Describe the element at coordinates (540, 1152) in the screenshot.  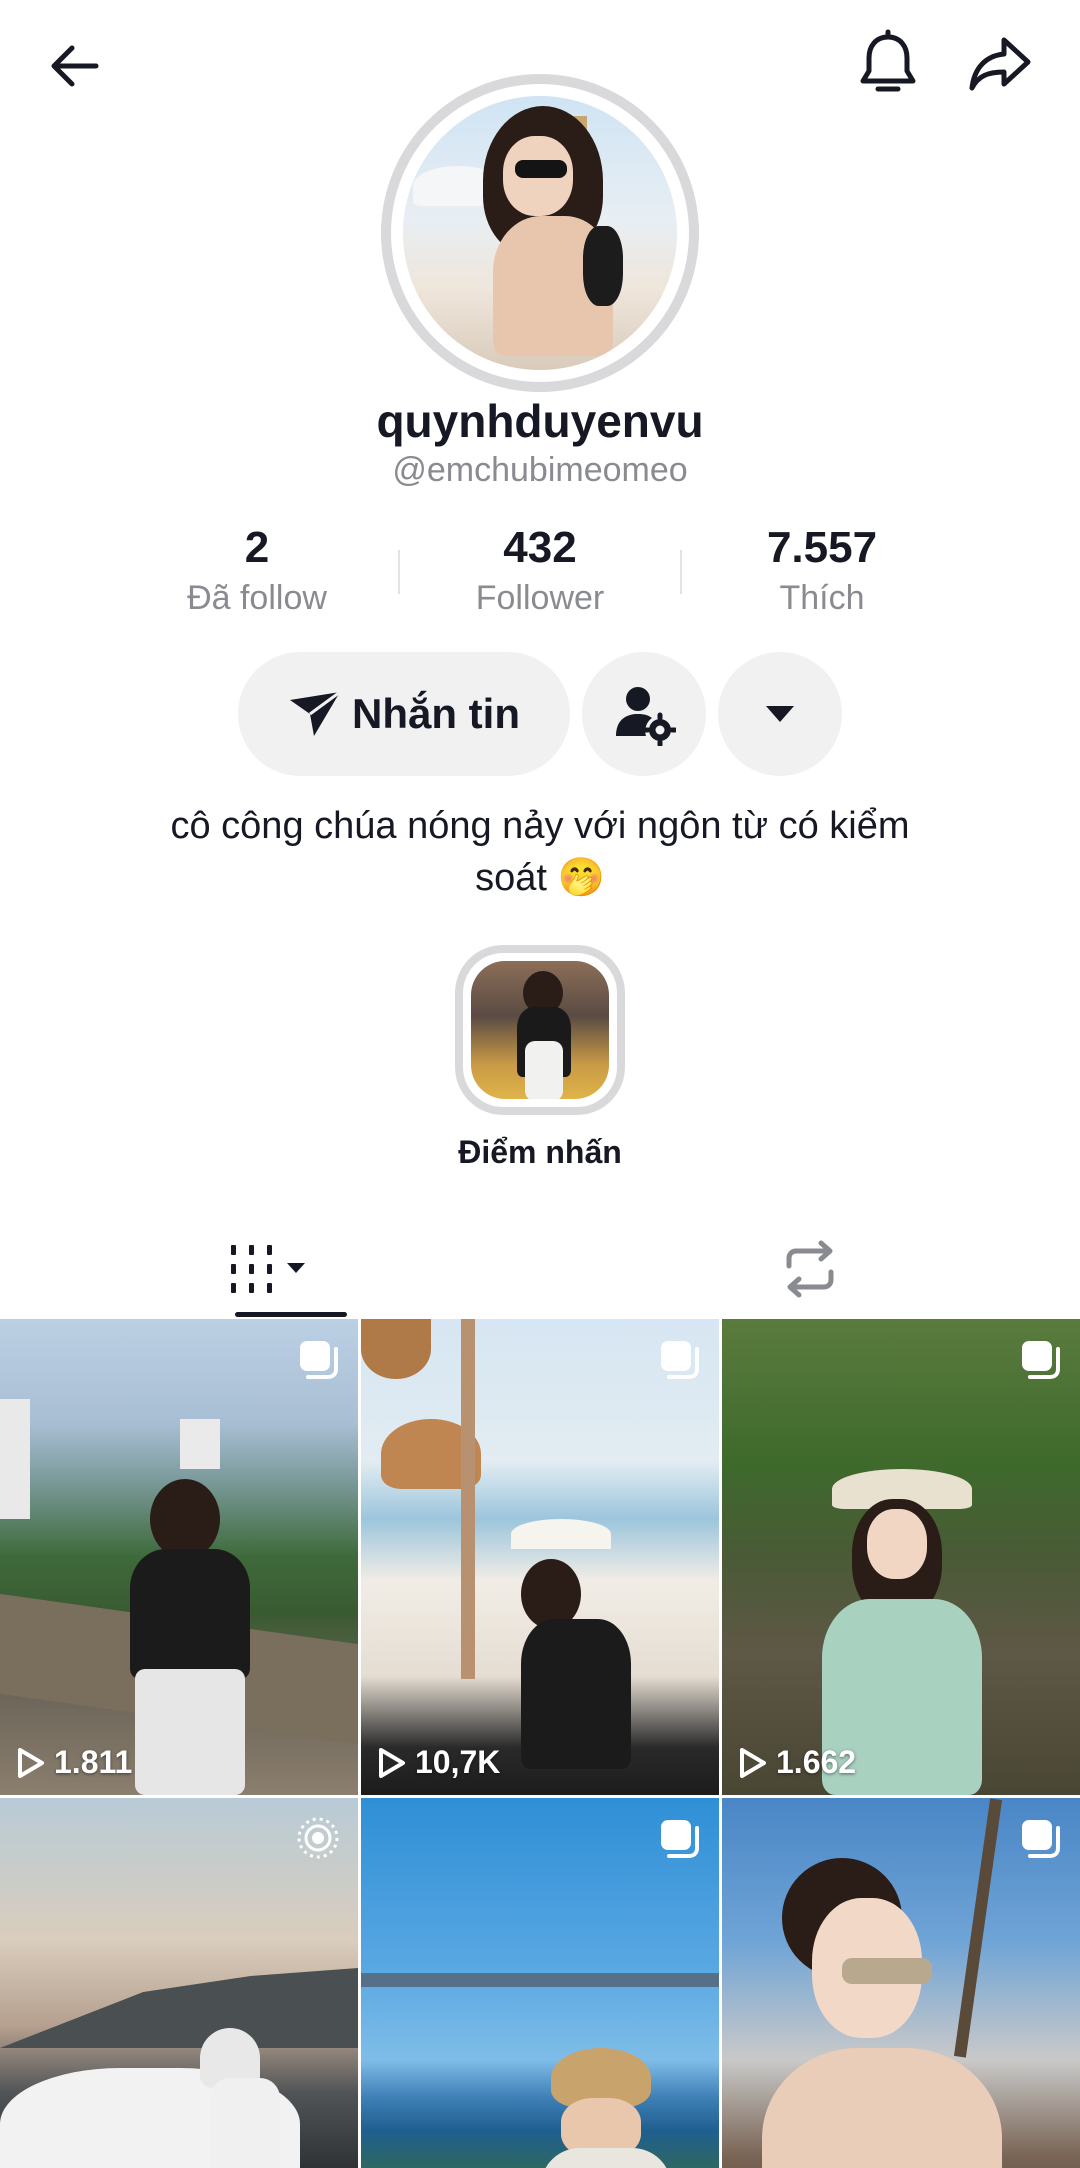
I see `highlight-label: Điểm nhấn` at that location.